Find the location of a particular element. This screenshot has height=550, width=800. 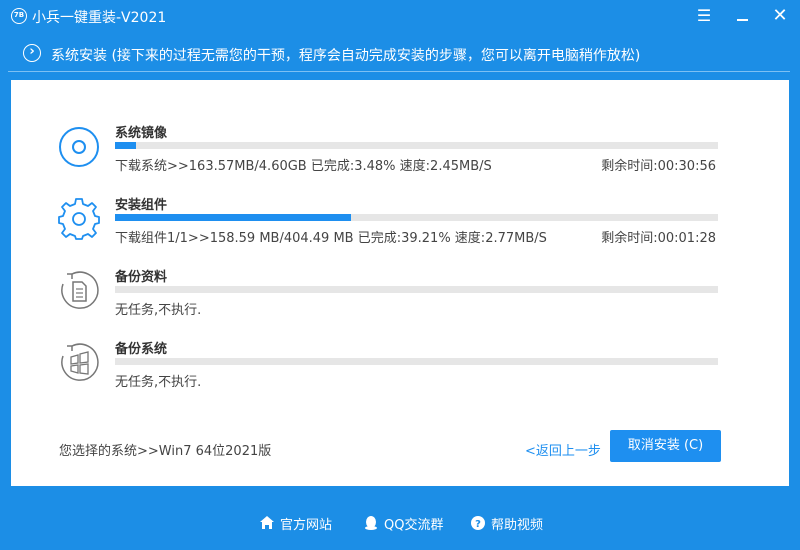

title-bar: 7B 小兵一键重装-V2021 ☰ ✕ is located at coordinates (400, 17).